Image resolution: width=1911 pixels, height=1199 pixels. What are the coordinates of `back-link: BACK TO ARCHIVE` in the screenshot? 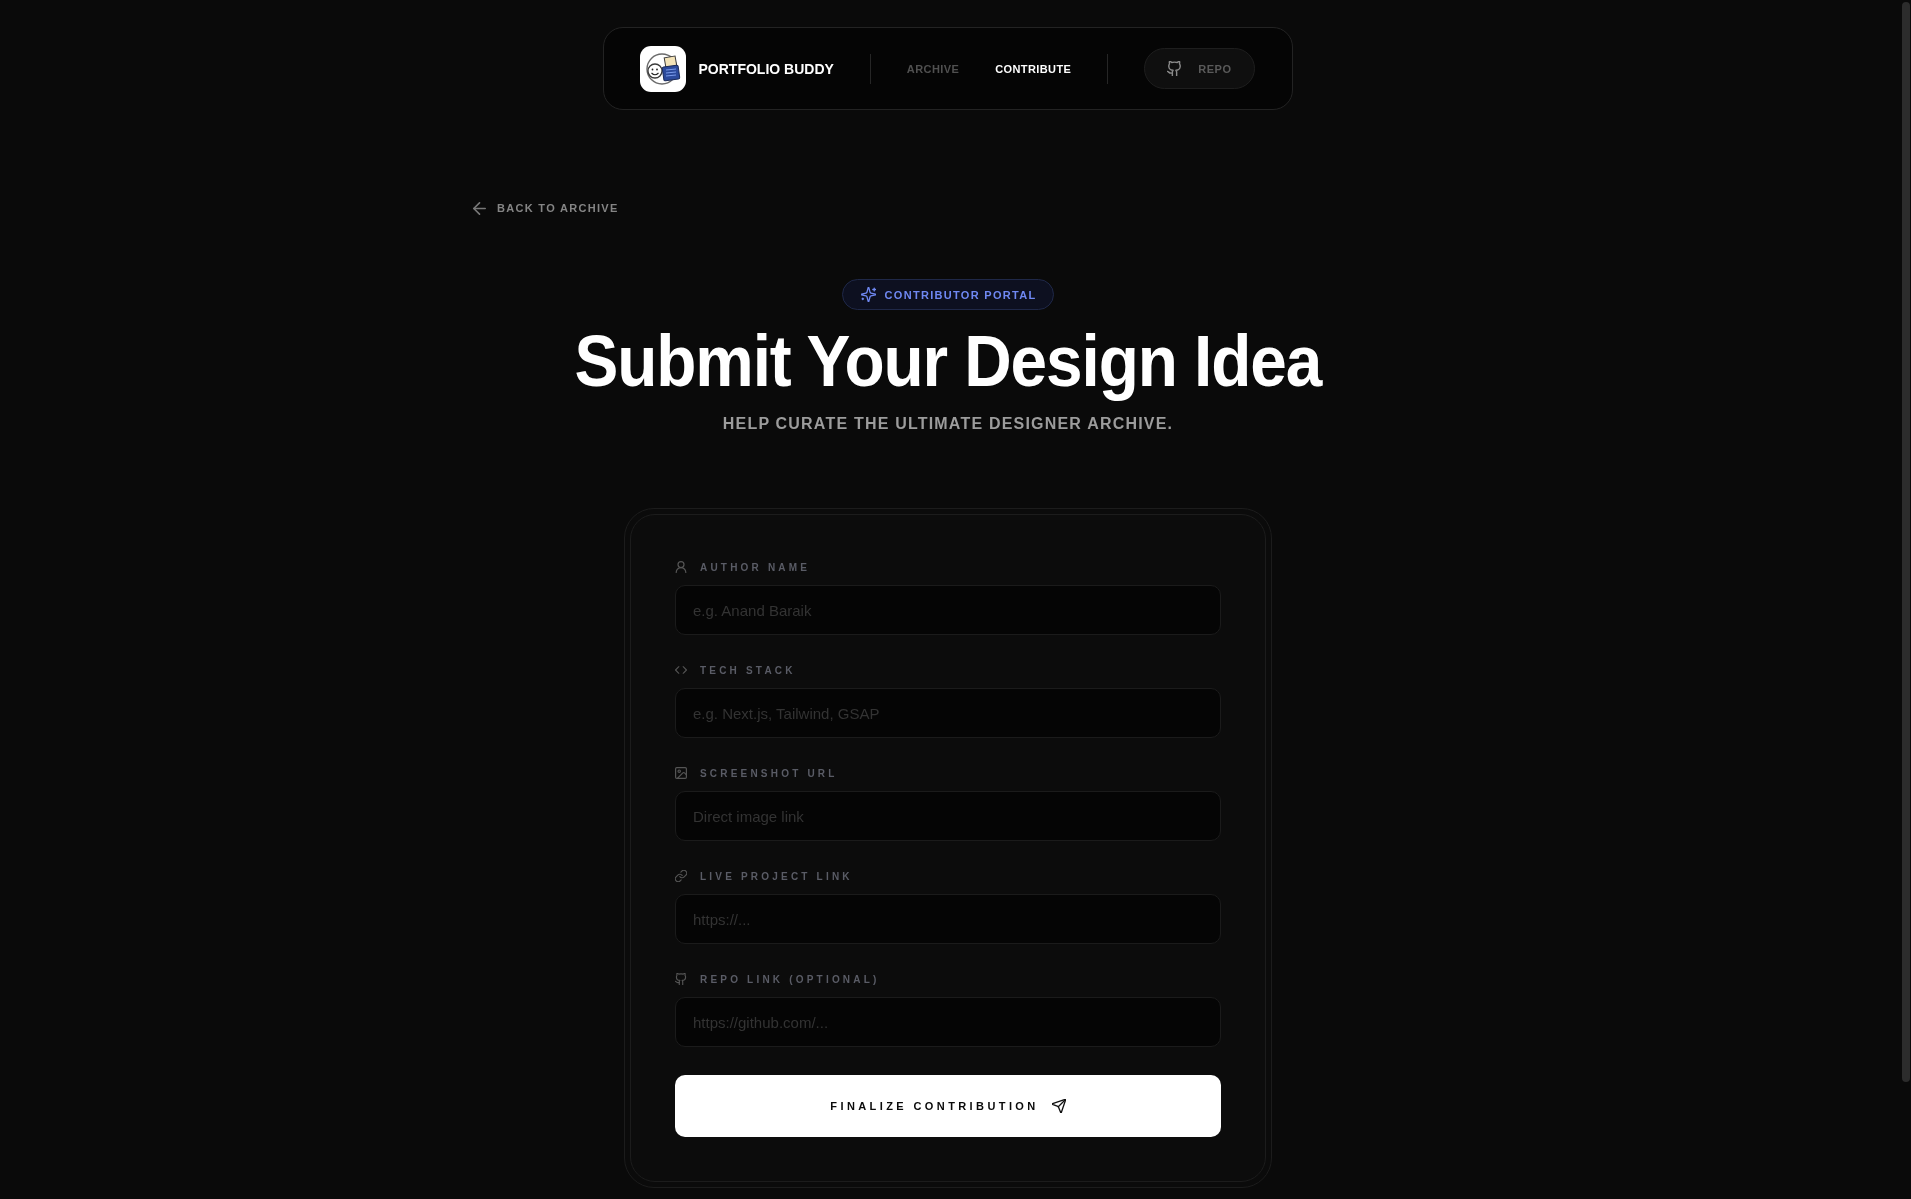 It's located at (546, 208).